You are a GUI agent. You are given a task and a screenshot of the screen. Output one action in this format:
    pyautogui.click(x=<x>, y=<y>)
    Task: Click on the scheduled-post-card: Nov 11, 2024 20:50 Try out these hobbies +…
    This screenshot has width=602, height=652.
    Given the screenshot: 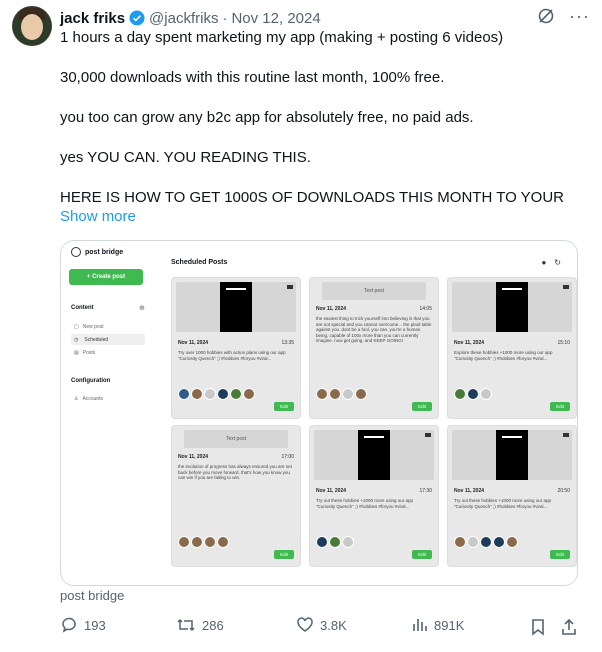 What is the action you would take?
    pyautogui.click(x=512, y=496)
    